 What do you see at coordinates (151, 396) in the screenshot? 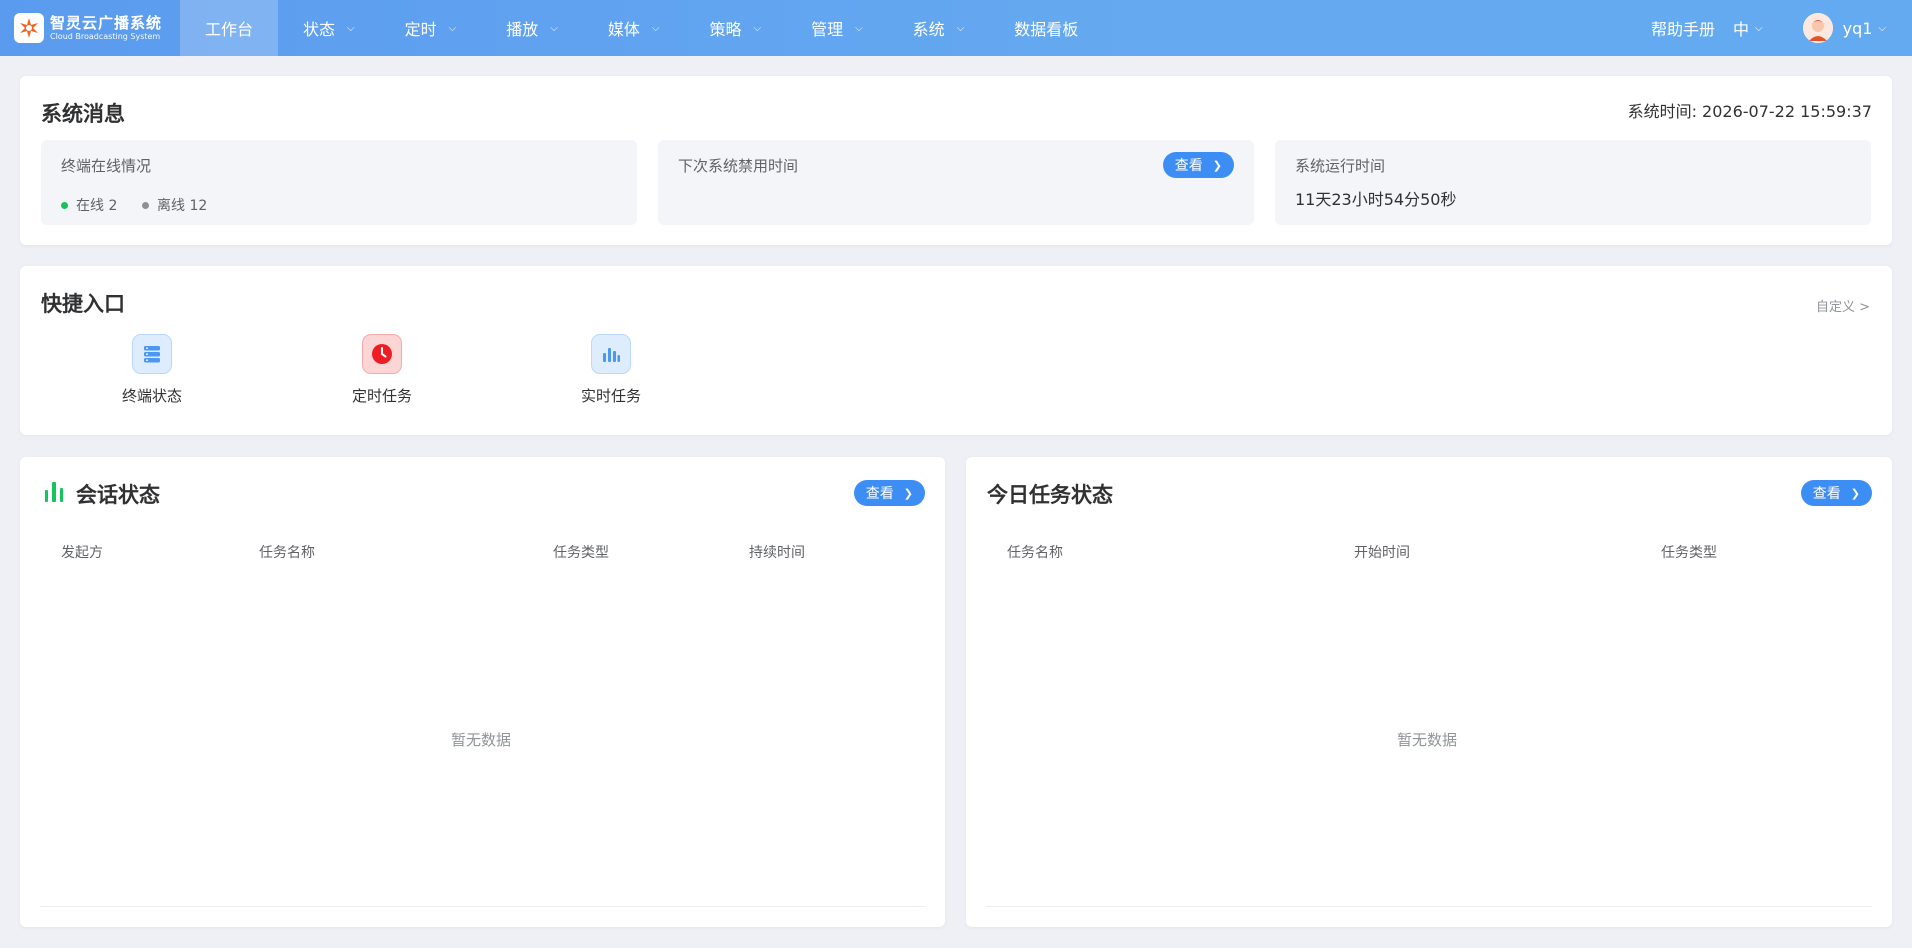
I see `quick-entry-label: 终端状态` at bounding box center [151, 396].